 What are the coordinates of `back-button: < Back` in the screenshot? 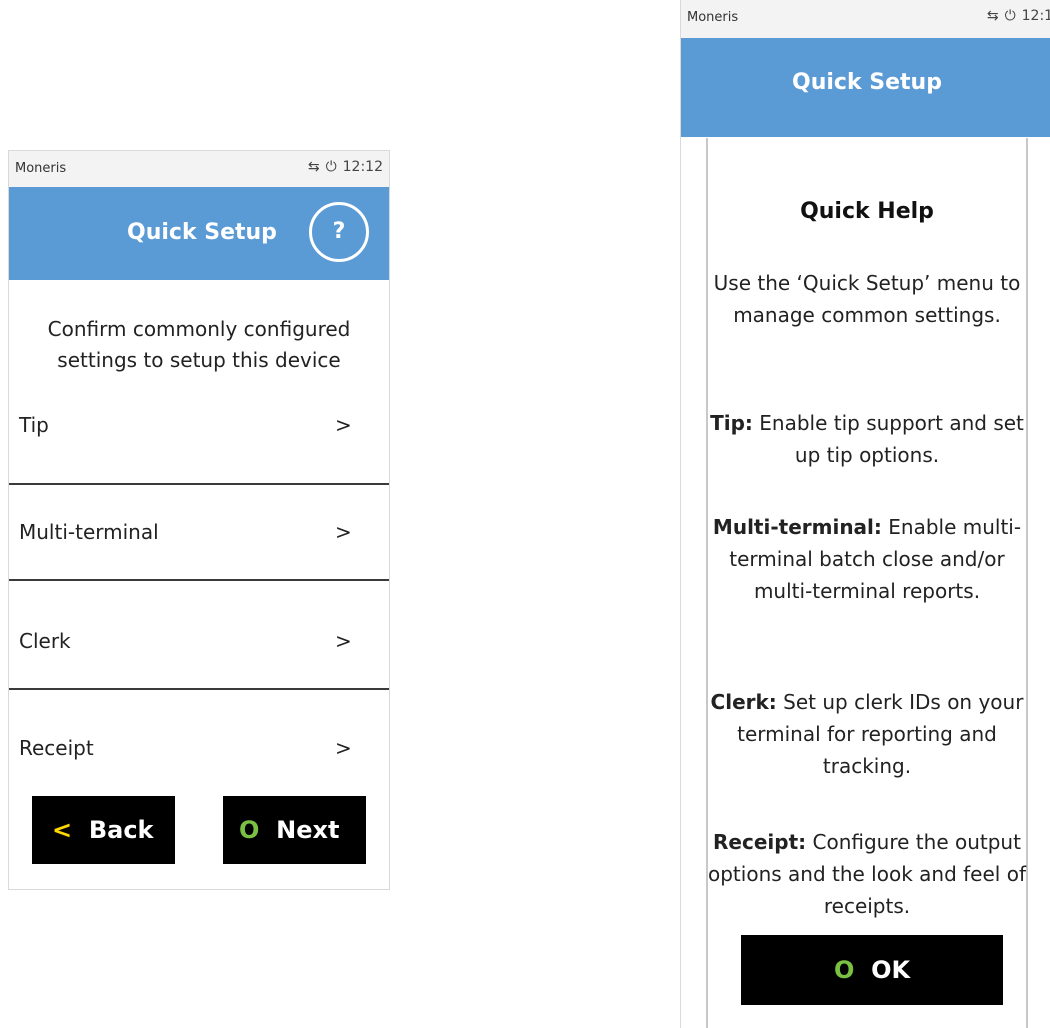 It's located at (103, 830).